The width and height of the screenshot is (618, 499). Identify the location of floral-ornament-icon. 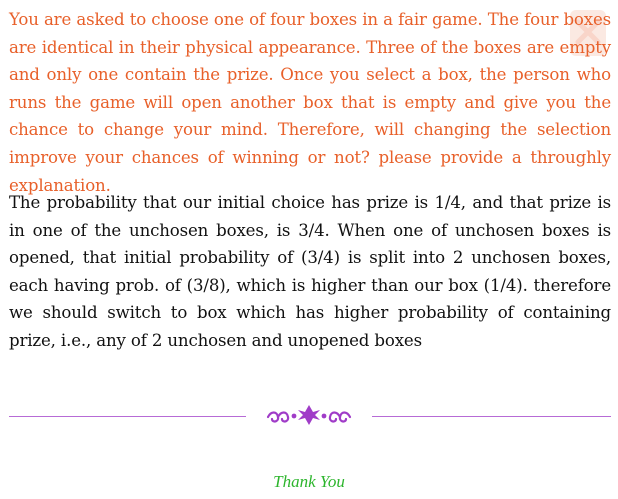
(309, 415).